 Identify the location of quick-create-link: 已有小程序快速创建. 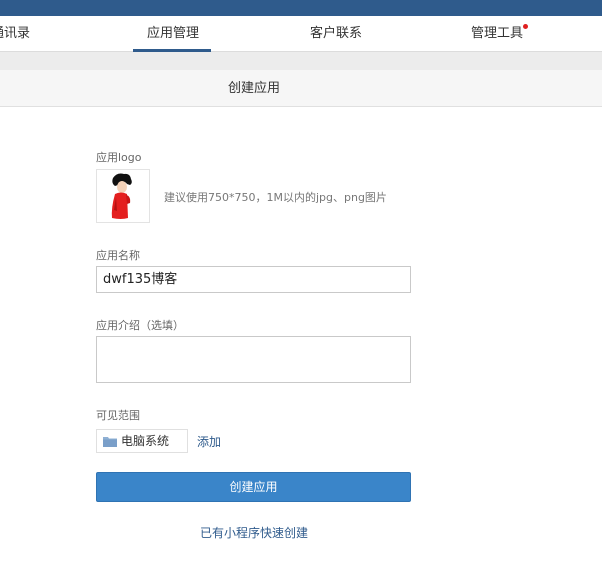
(254, 532).